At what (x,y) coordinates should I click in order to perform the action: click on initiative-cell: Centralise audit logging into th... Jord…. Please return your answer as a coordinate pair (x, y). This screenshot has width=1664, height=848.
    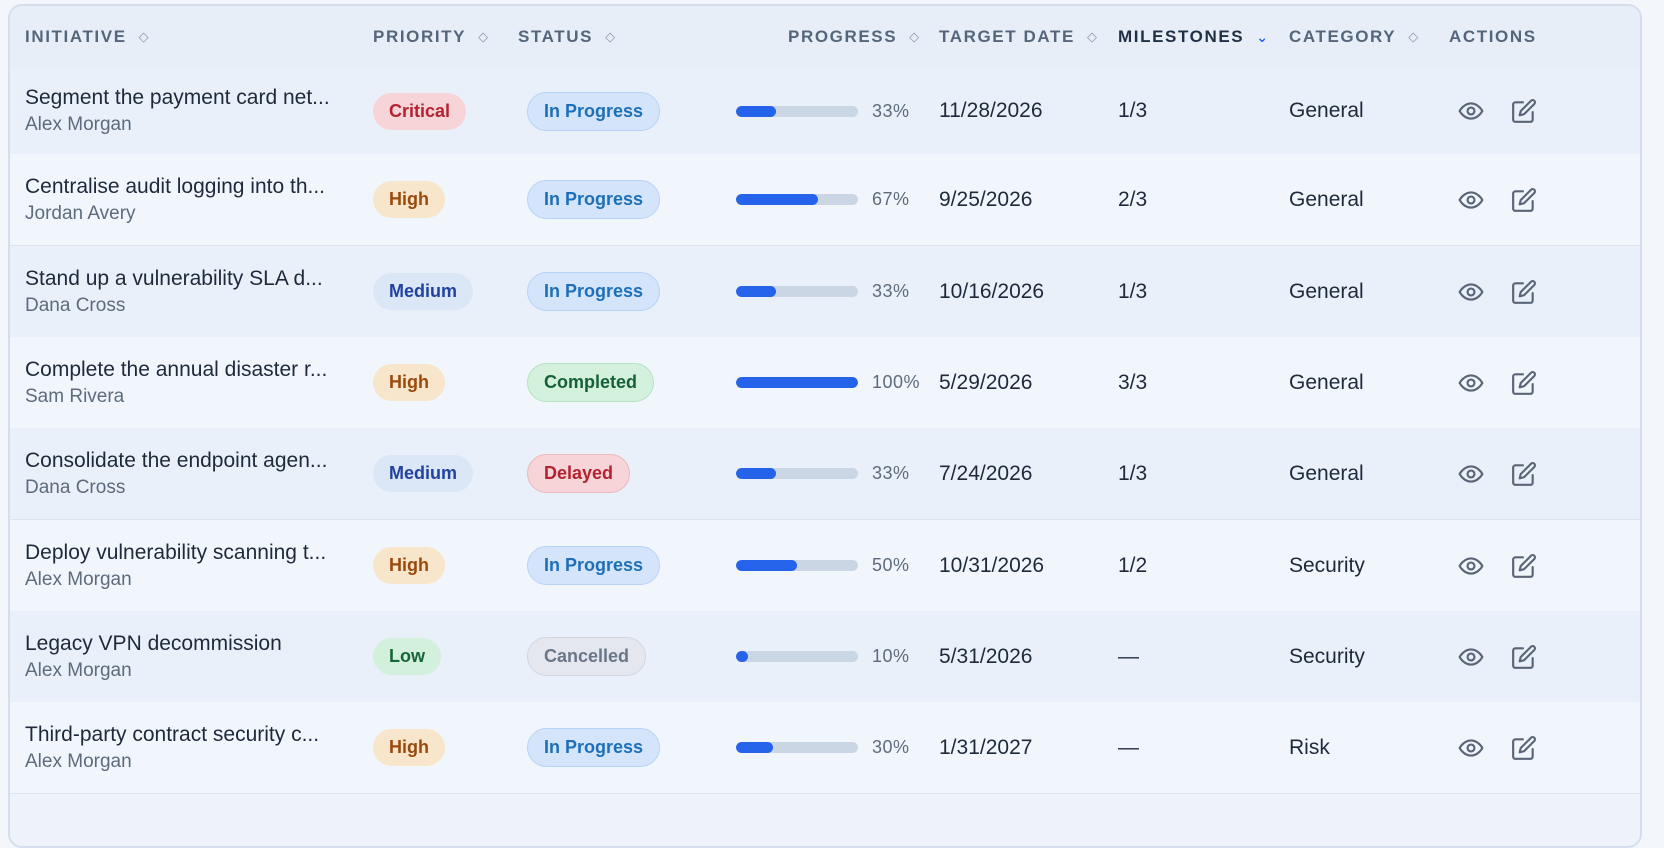
    Looking at the image, I should click on (195, 199).